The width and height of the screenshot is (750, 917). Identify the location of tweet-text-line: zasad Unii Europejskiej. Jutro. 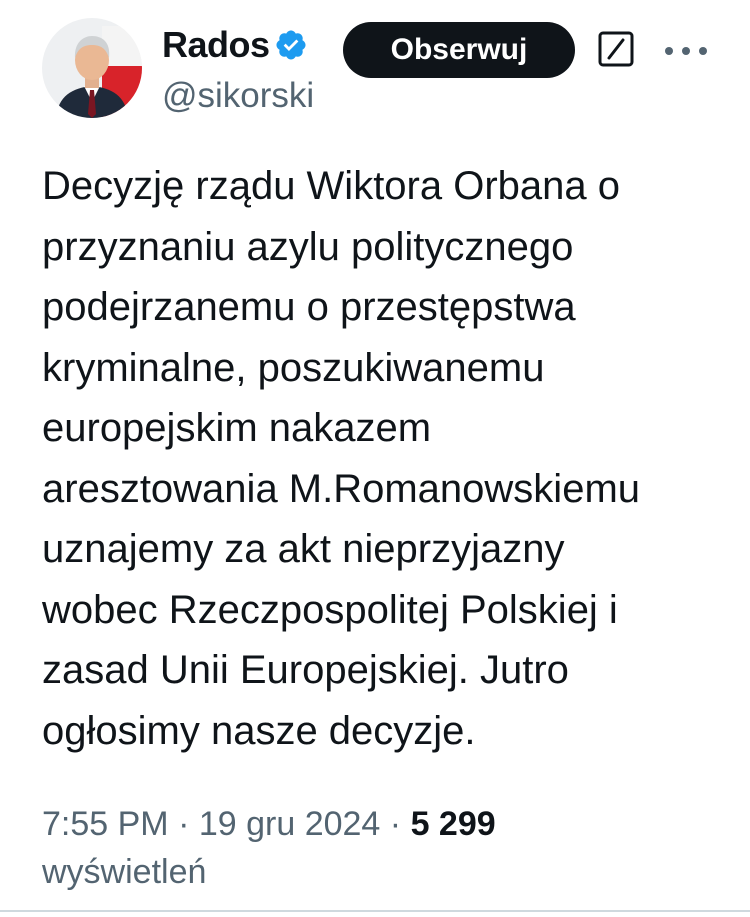
(305, 670).